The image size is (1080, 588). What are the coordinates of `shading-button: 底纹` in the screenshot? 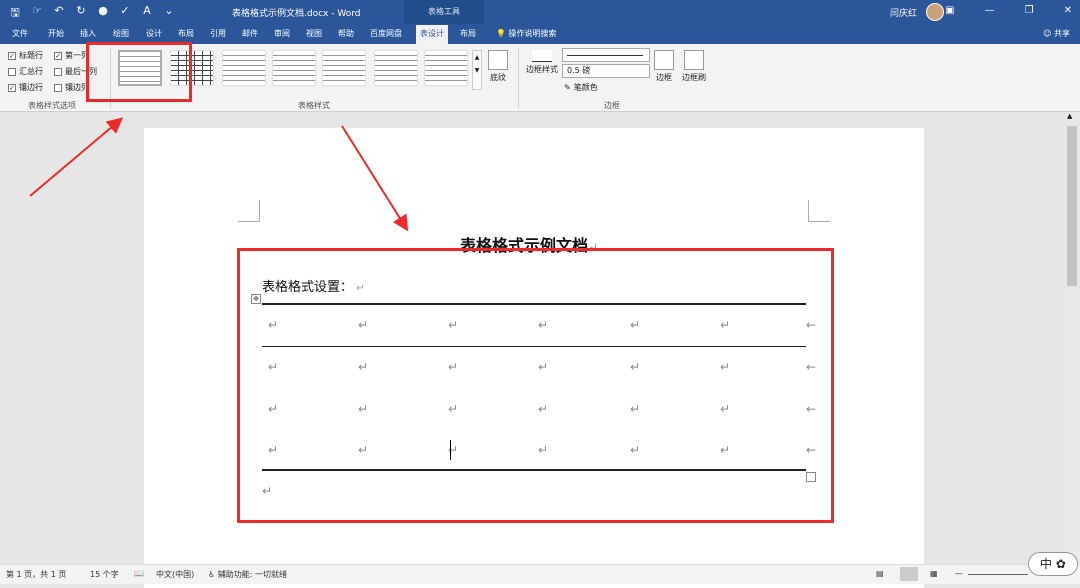 It's located at (498, 66).